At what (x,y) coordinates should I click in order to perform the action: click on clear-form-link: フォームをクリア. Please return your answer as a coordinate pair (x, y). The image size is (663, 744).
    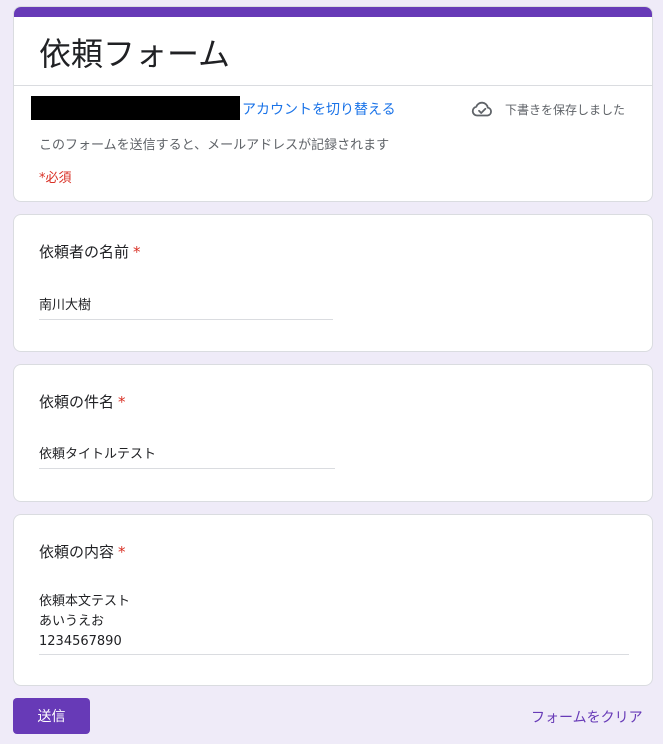
    Looking at the image, I should click on (587, 717).